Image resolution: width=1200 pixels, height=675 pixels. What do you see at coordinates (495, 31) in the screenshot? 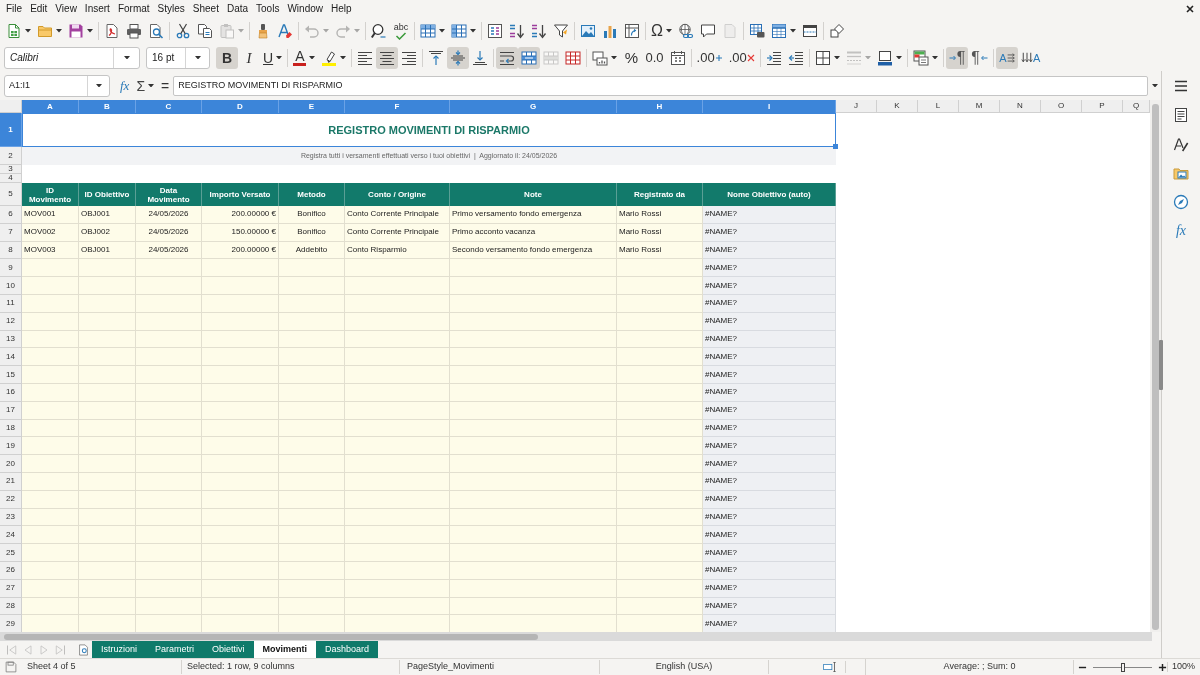
I see `sort-icon` at bounding box center [495, 31].